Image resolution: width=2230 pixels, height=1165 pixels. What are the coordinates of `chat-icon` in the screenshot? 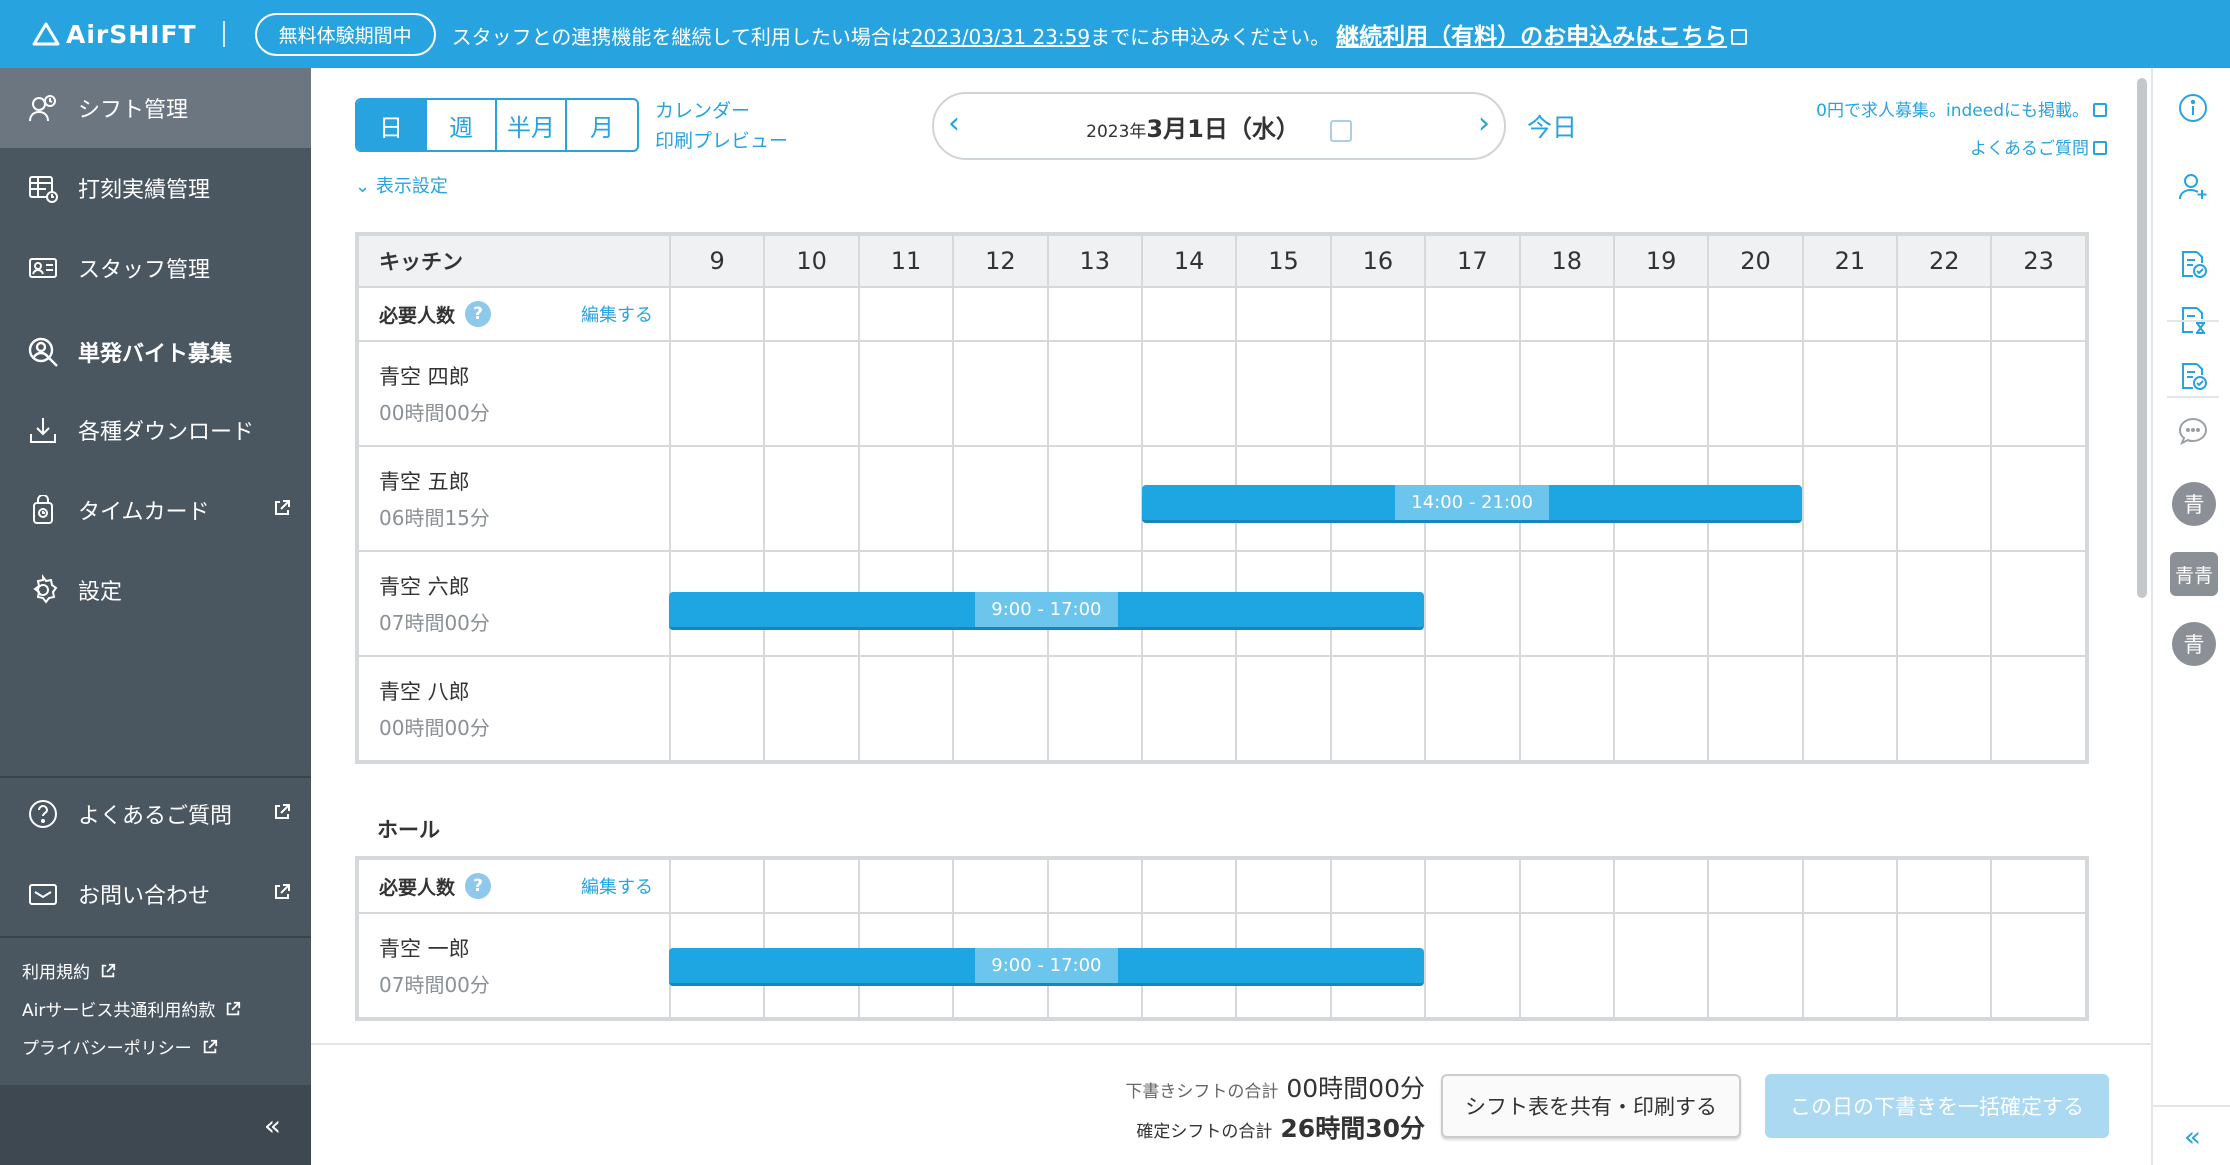 It's located at (2193, 431).